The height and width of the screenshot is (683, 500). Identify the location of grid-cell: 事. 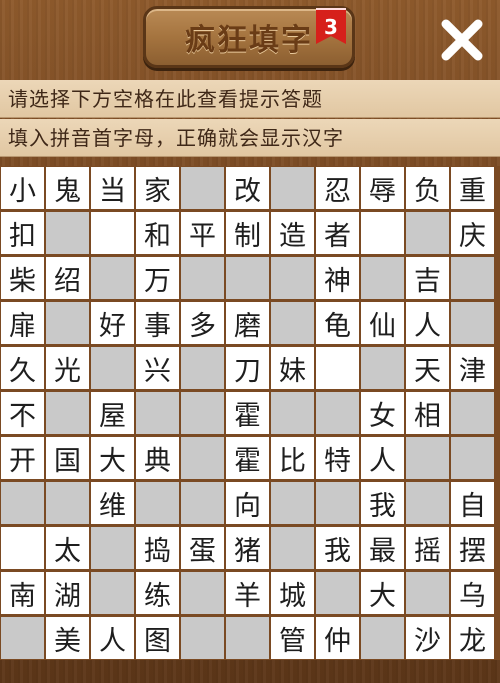
(157, 323).